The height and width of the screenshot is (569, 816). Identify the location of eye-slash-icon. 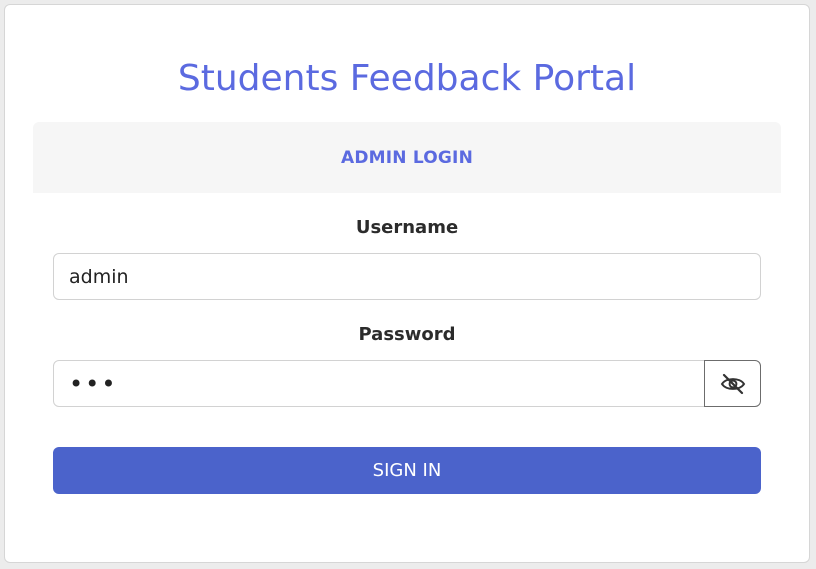
(732, 383).